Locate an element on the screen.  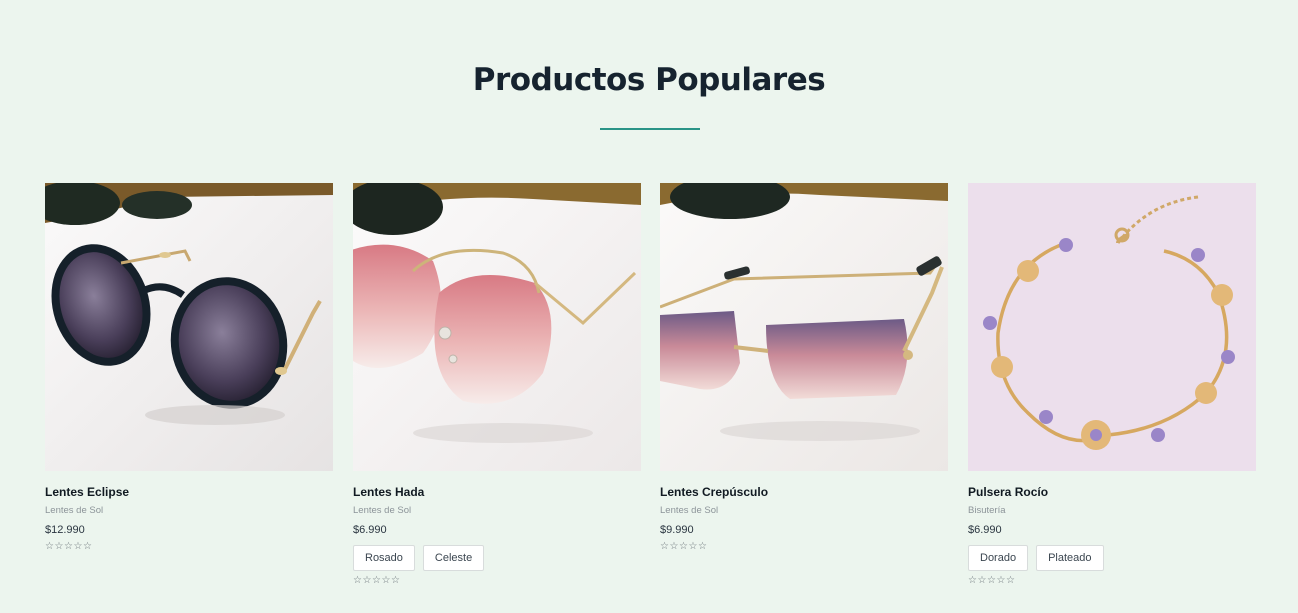
gold-flower-bracelet-image is located at coordinates (1112, 327).